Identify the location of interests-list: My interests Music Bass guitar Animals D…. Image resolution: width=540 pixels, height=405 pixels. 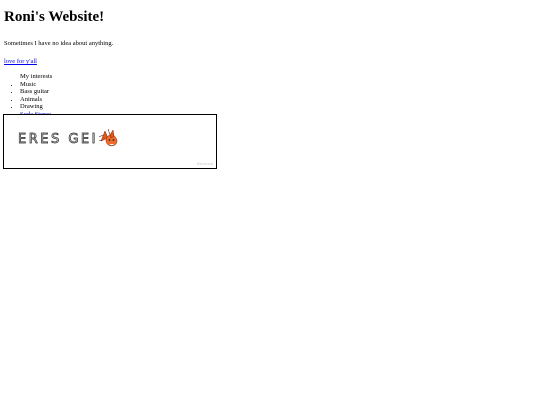
(270, 96).